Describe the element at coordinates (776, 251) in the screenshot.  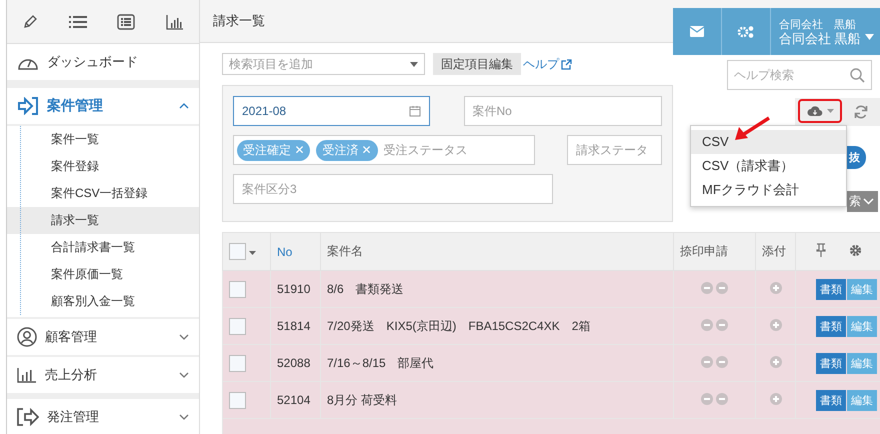
I see `column-header: 添付` at that location.